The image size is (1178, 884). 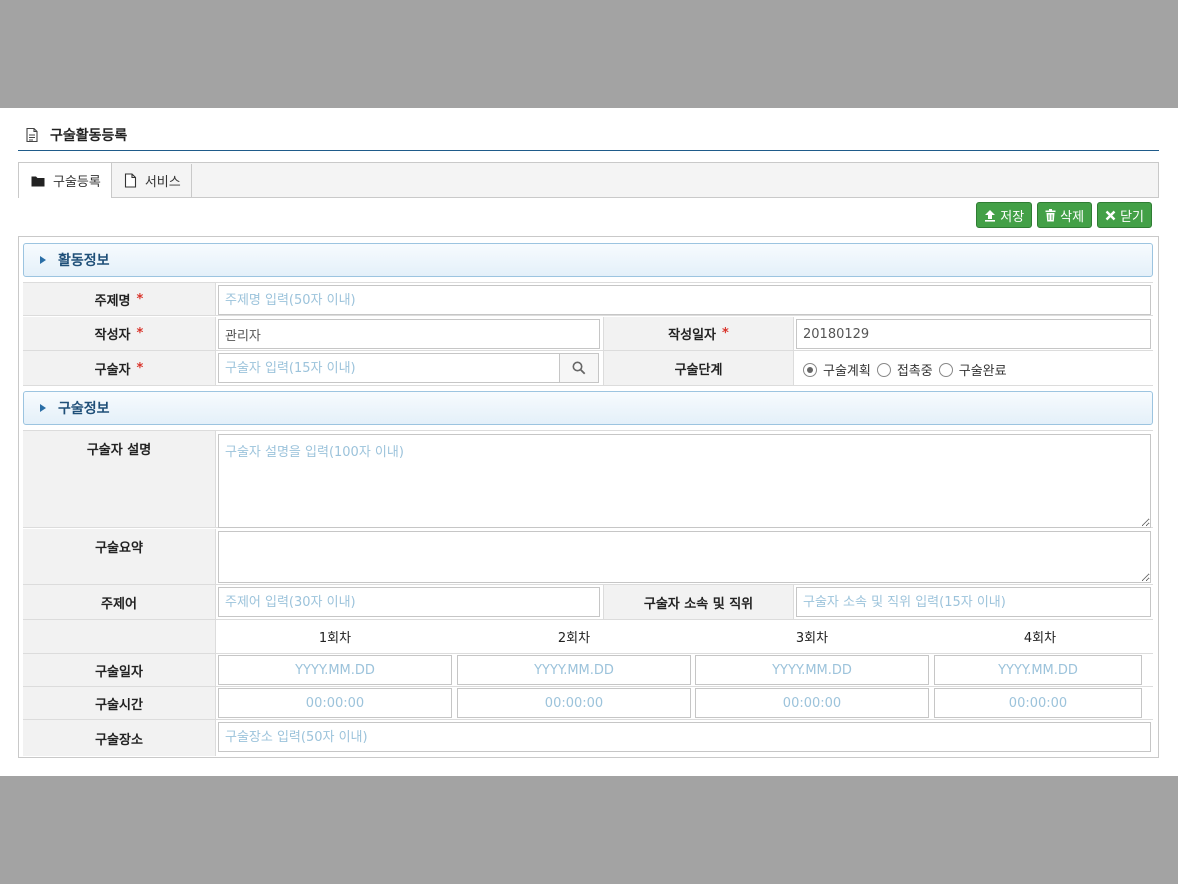 I want to click on page-header: 구술활동등록, so click(x=588, y=135).